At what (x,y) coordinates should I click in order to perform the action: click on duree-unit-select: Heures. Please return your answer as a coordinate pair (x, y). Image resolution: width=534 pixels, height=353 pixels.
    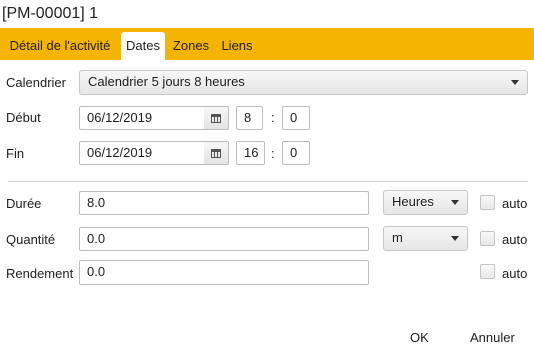
    Looking at the image, I should click on (425, 202).